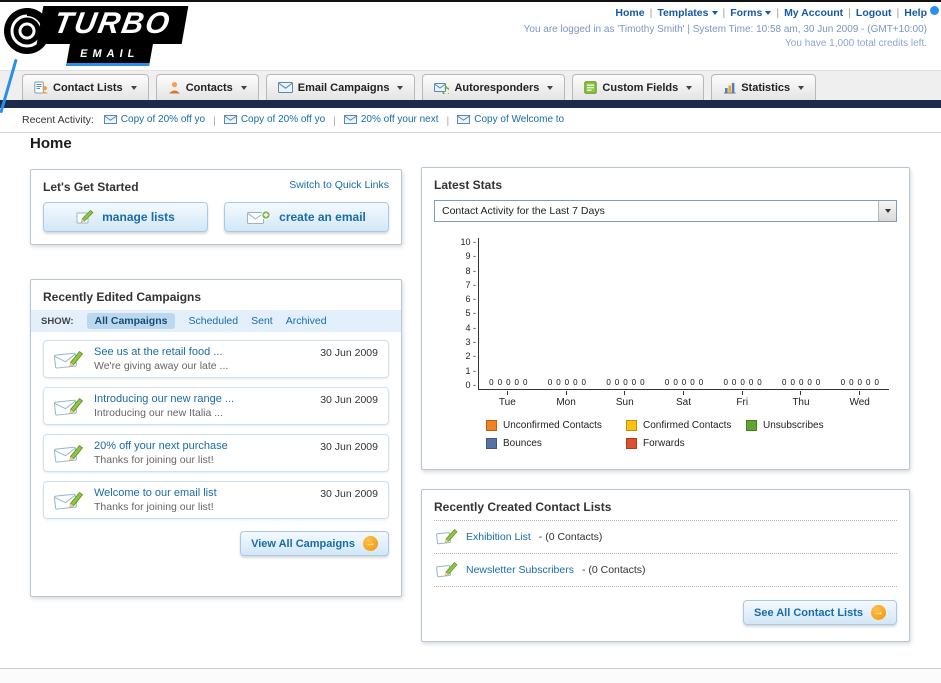 This screenshot has height=683, width=941. Describe the element at coordinates (494, 87) in the screenshot. I see `nav-tab-autoresponders: Autoresponders` at that location.